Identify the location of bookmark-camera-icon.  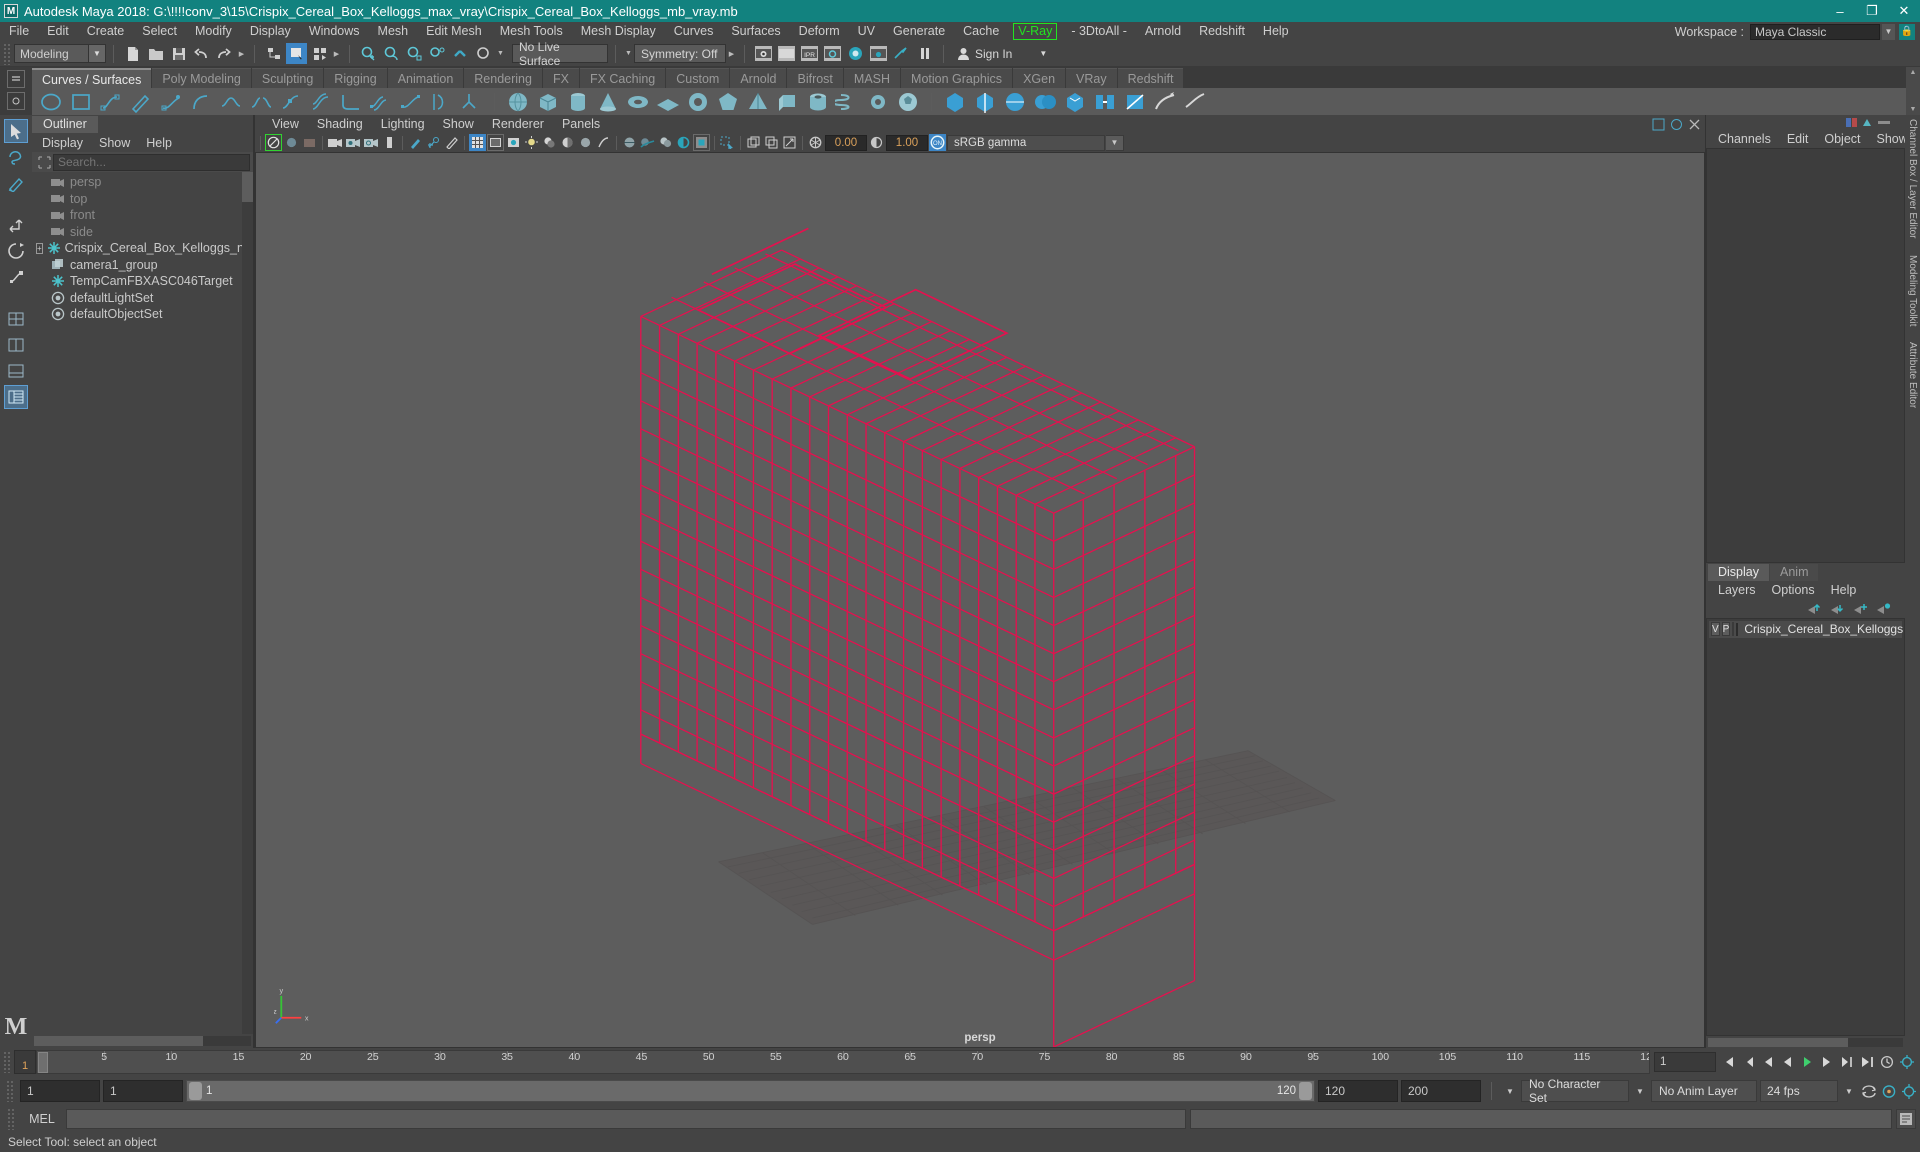
(335, 142).